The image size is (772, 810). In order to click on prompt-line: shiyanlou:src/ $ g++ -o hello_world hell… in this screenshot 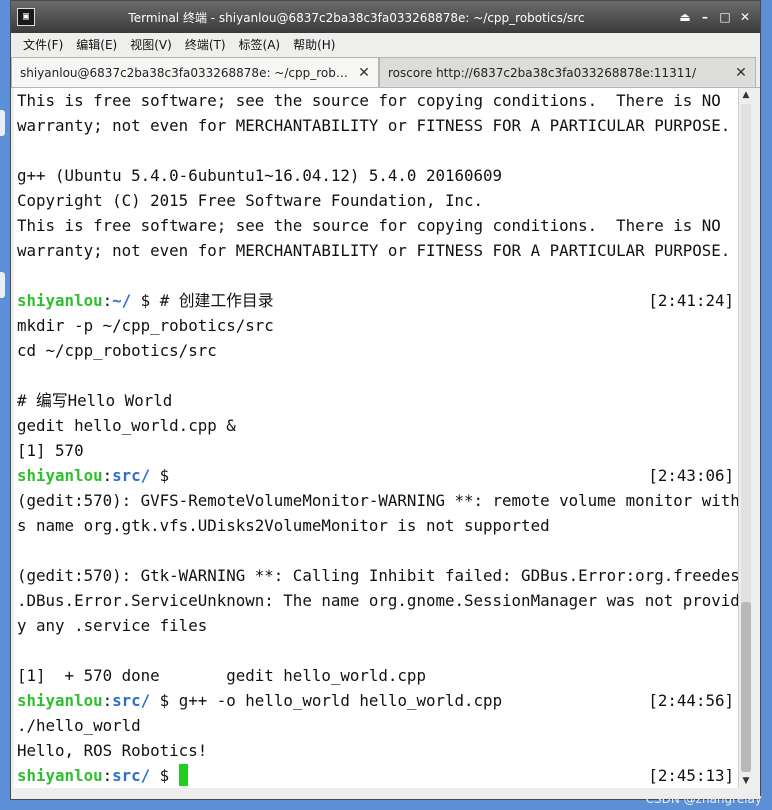, I will do `click(376, 700)`.